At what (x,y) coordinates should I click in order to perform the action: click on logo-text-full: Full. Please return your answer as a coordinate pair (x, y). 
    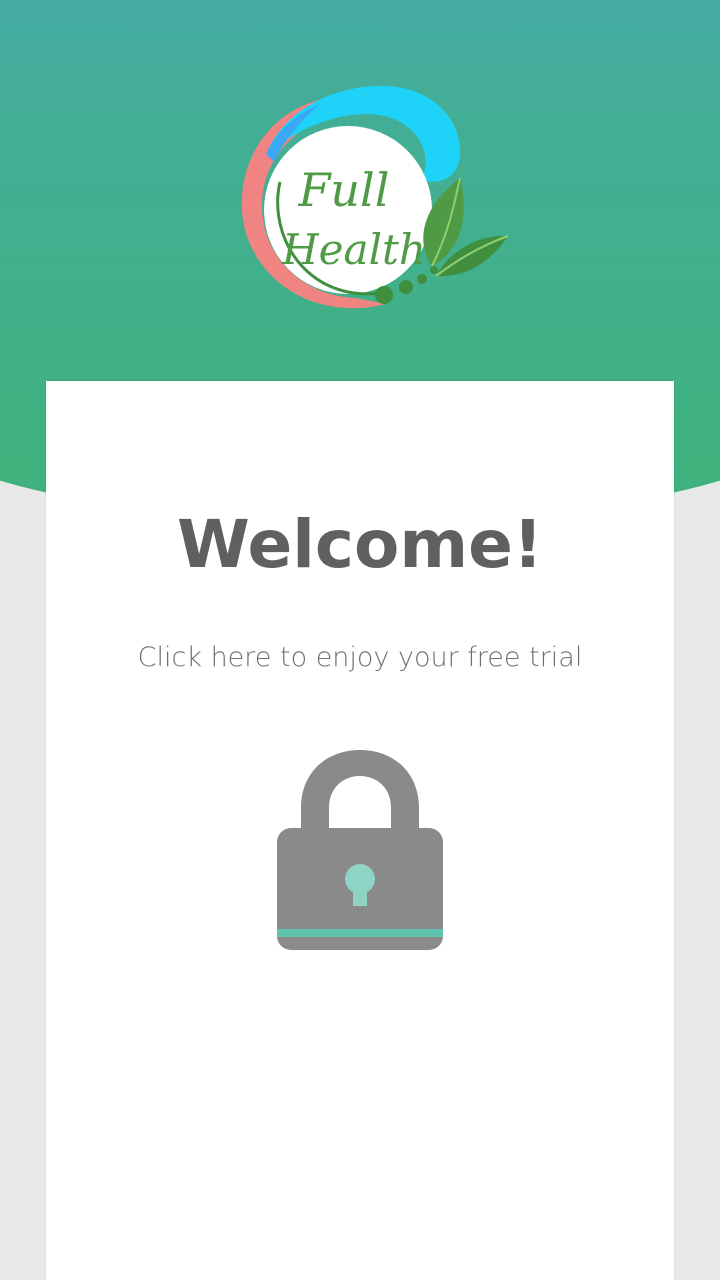
    Looking at the image, I should click on (344, 190).